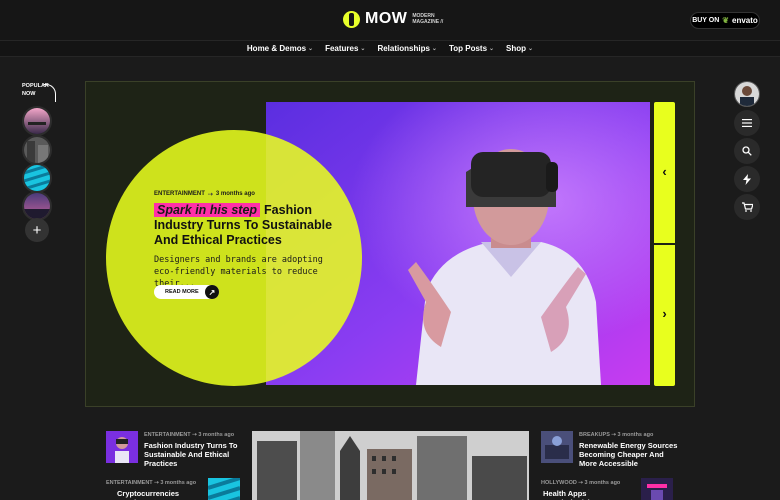  What do you see at coordinates (342, 48) in the screenshot?
I see `nav-label: Features` at bounding box center [342, 48].